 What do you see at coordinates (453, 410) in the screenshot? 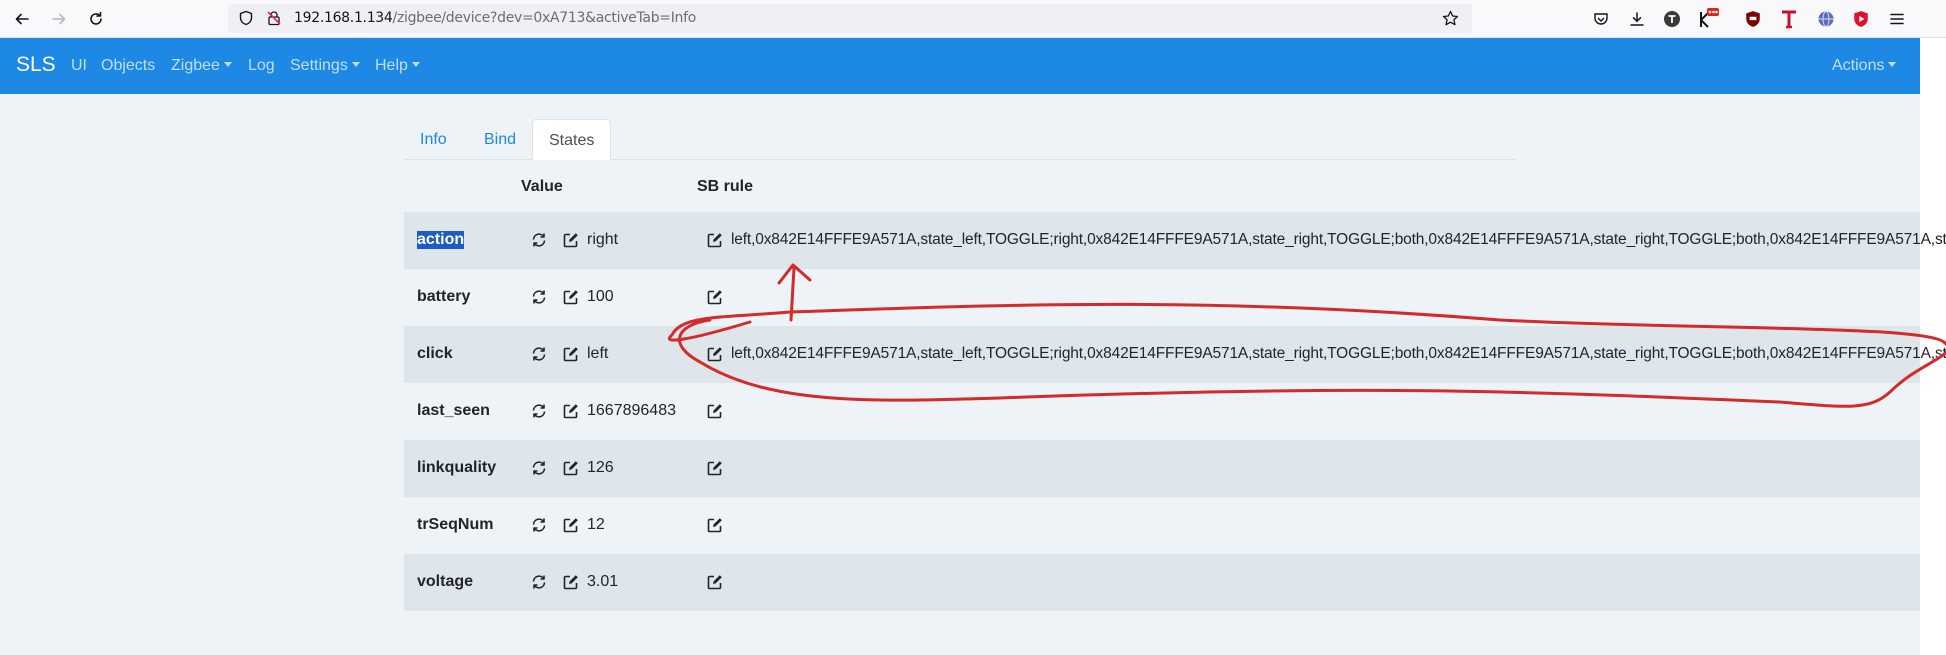
I see `state-name: last_seen` at bounding box center [453, 410].